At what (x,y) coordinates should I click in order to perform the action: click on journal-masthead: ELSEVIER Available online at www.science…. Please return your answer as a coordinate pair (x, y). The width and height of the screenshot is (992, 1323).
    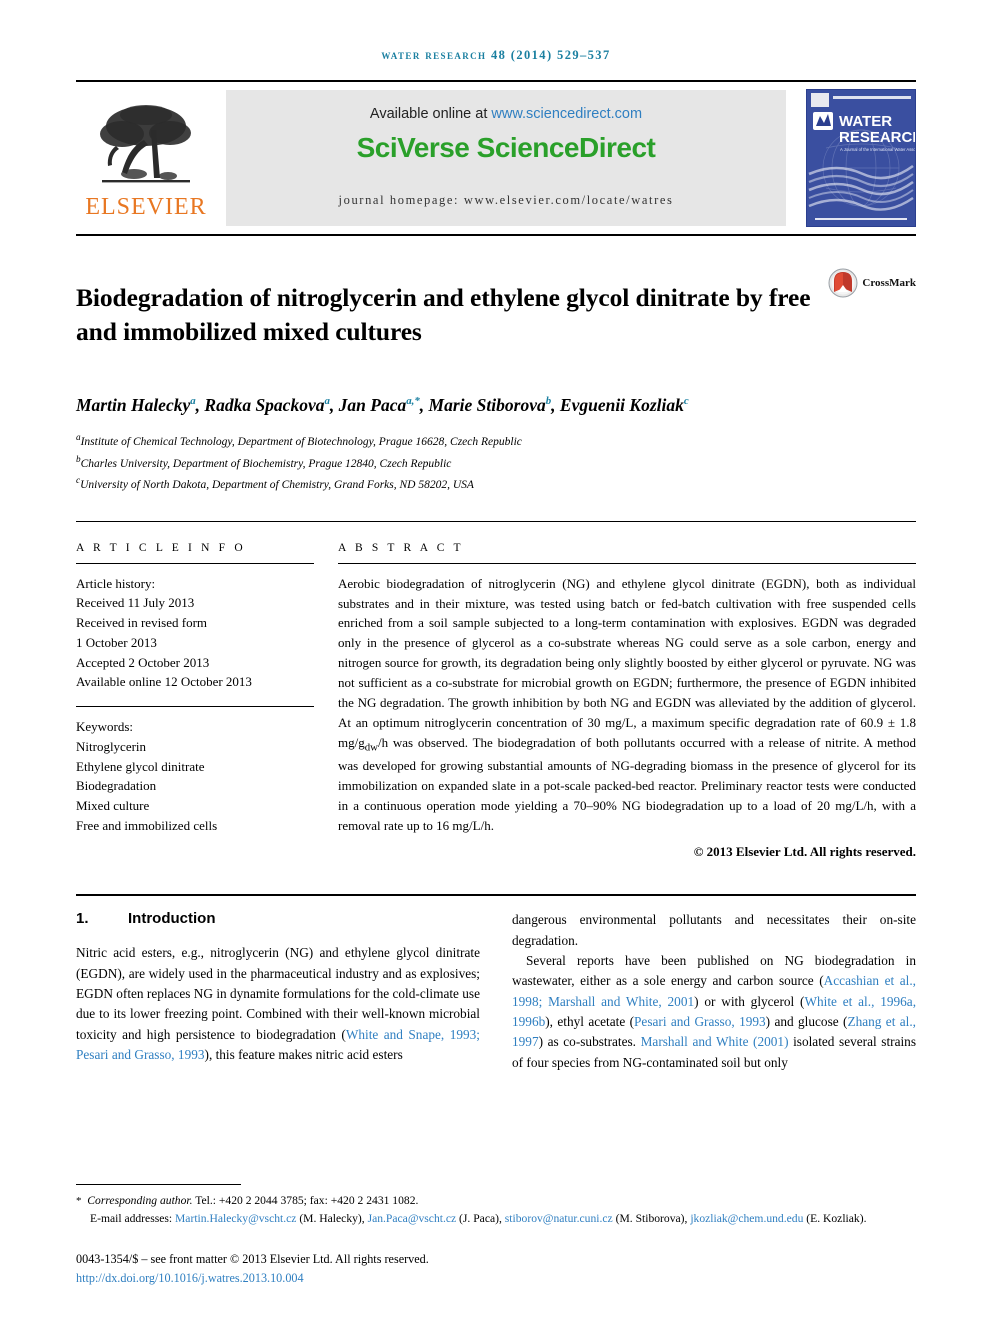
    Looking at the image, I should click on (496, 158).